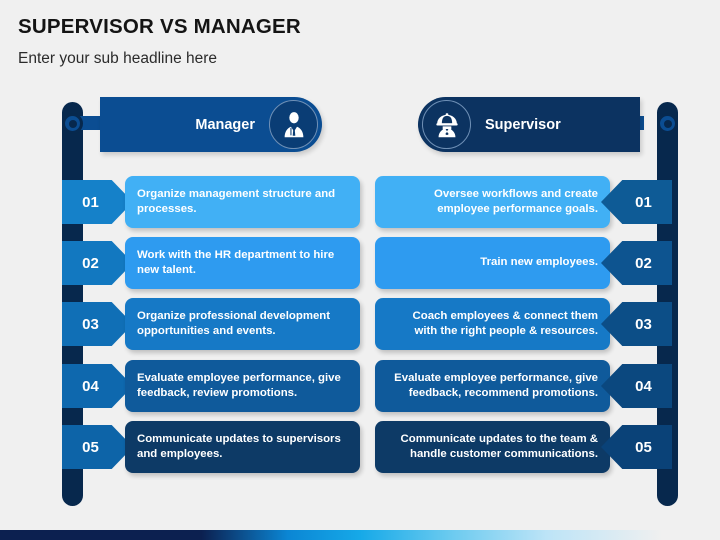  Describe the element at coordinates (636, 324) in the screenshot. I see `right-step-badge: 03` at that location.